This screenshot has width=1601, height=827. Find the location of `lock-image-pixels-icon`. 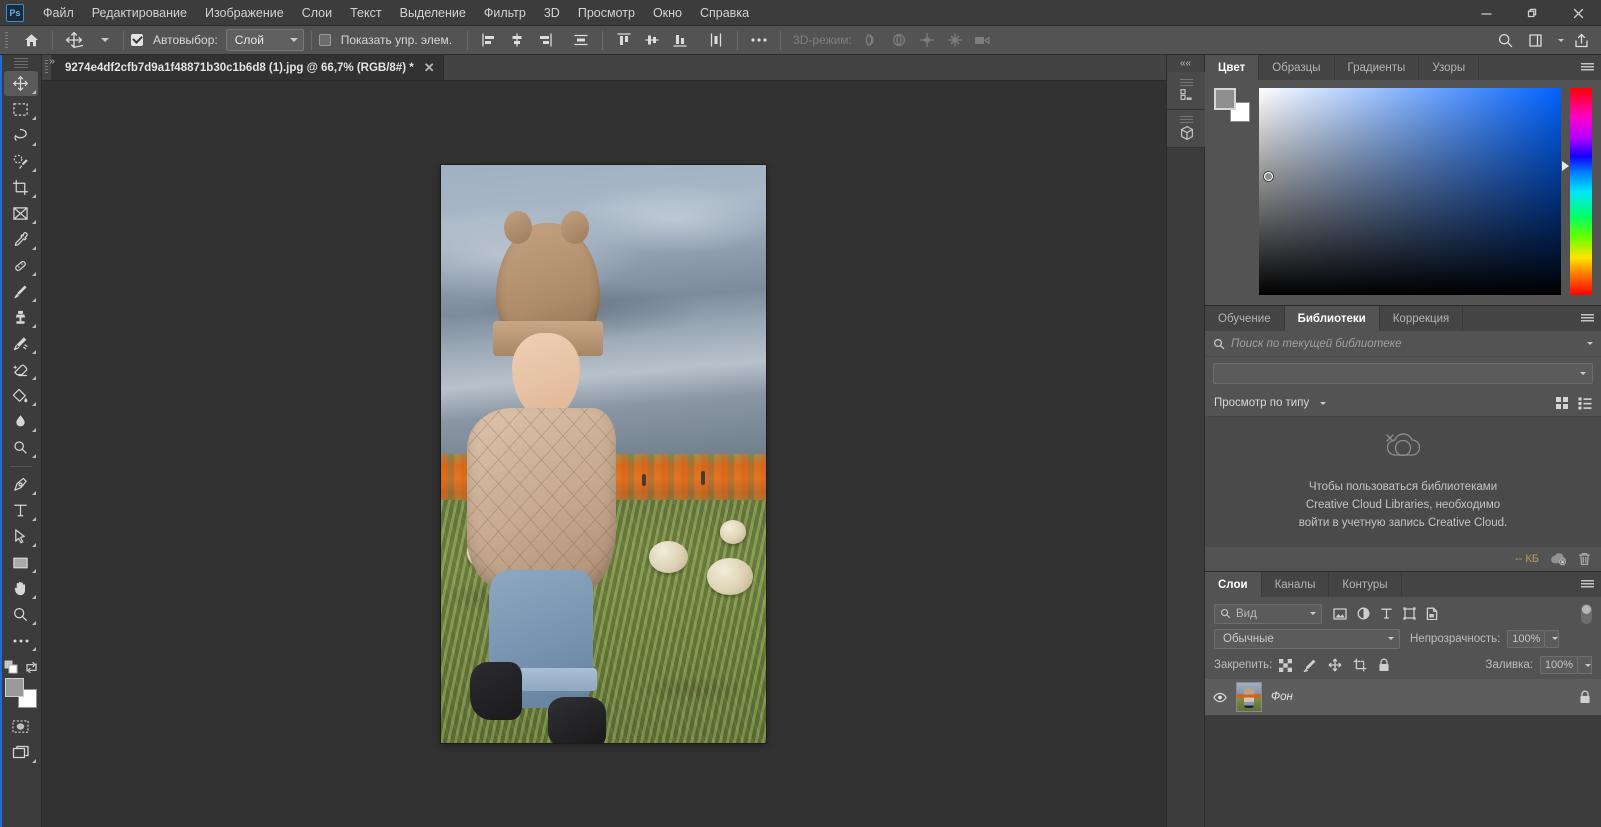

lock-image-pixels-icon is located at coordinates (1310, 665).